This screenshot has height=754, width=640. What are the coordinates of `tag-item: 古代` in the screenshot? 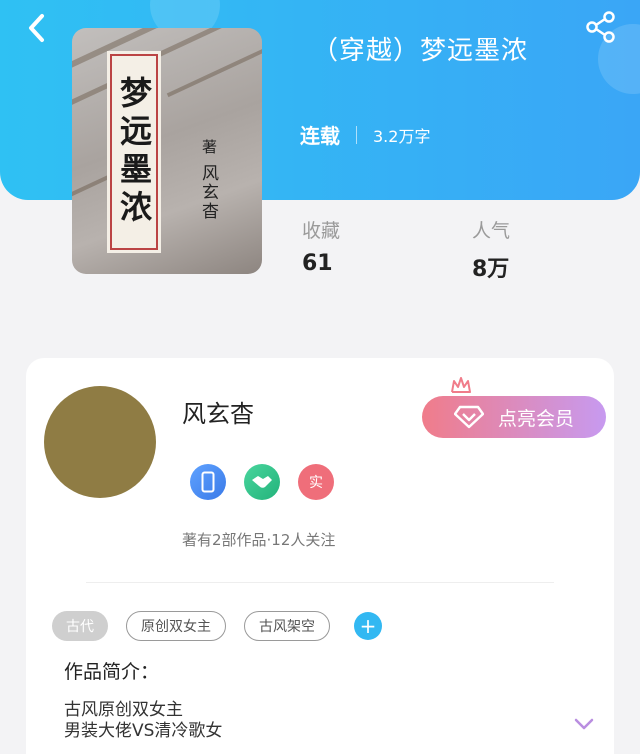 It's located at (80, 626).